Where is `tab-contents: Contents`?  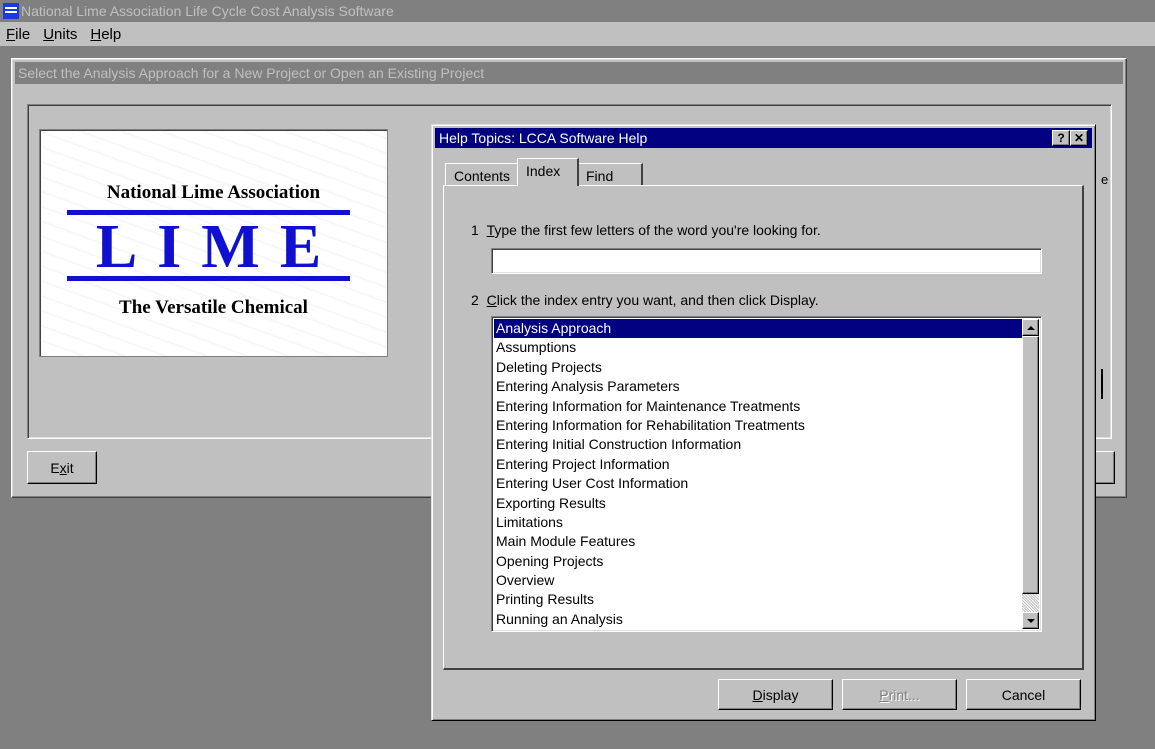 tab-contents: Contents is located at coordinates (482, 174).